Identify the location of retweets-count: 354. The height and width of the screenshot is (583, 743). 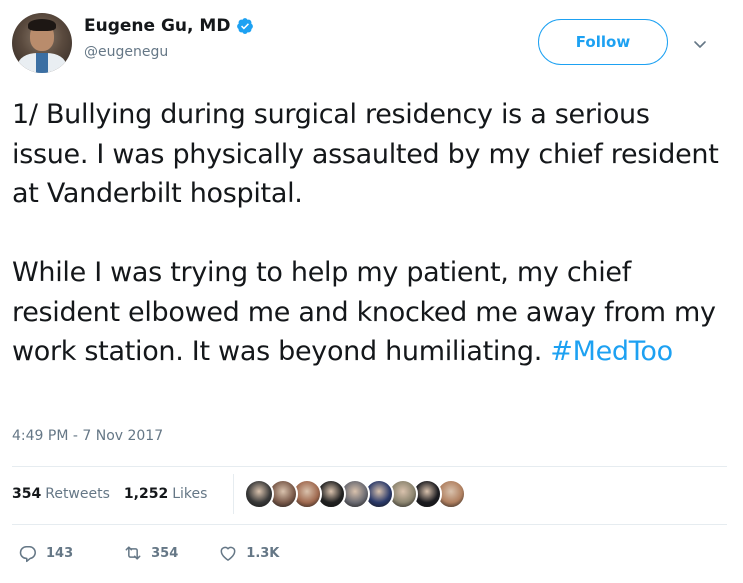
(27, 494).